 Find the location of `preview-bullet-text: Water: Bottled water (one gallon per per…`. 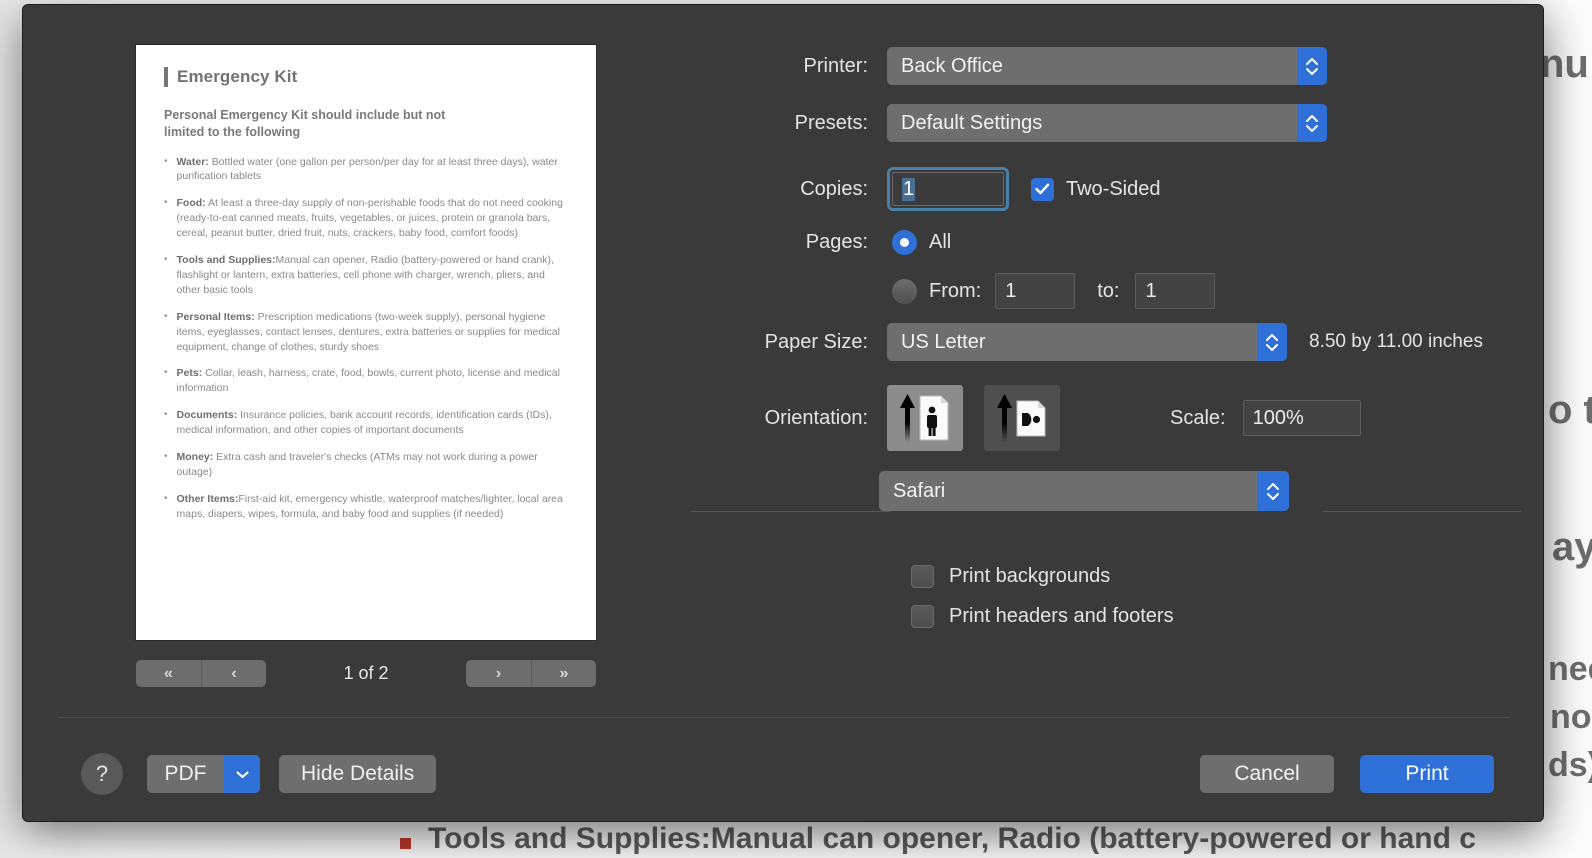

preview-bullet-text: Water: Bottled water (one gallon per per… is located at coordinates (367, 169).